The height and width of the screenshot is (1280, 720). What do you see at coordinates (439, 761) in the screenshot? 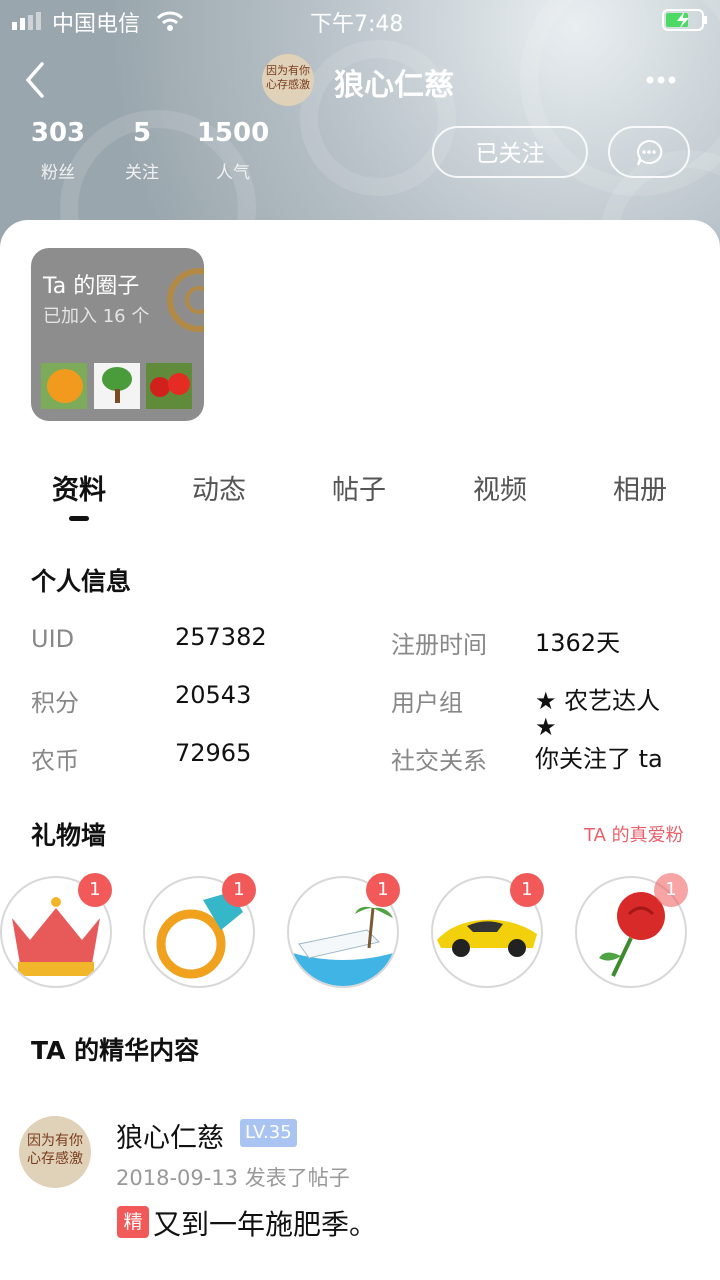
I see `info-label-relation: 社交关系` at bounding box center [439, 761].